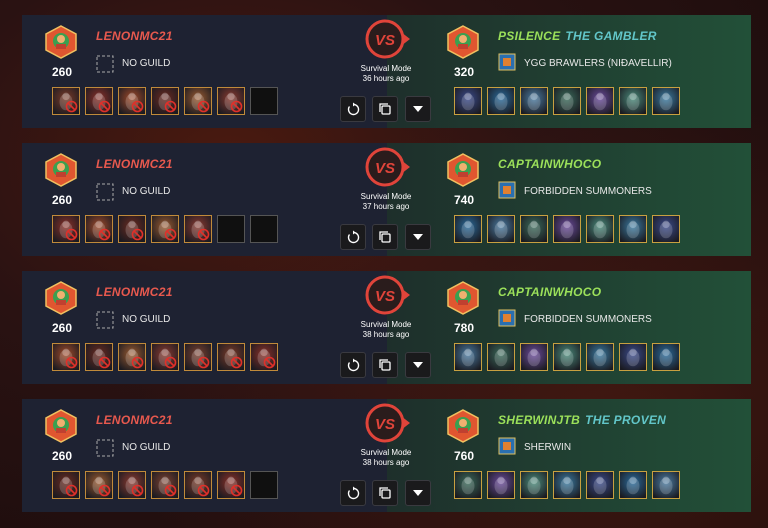 The height and width of the screenshot is (528, 768). I want to click on svg-text: VS, so click(385, 424).